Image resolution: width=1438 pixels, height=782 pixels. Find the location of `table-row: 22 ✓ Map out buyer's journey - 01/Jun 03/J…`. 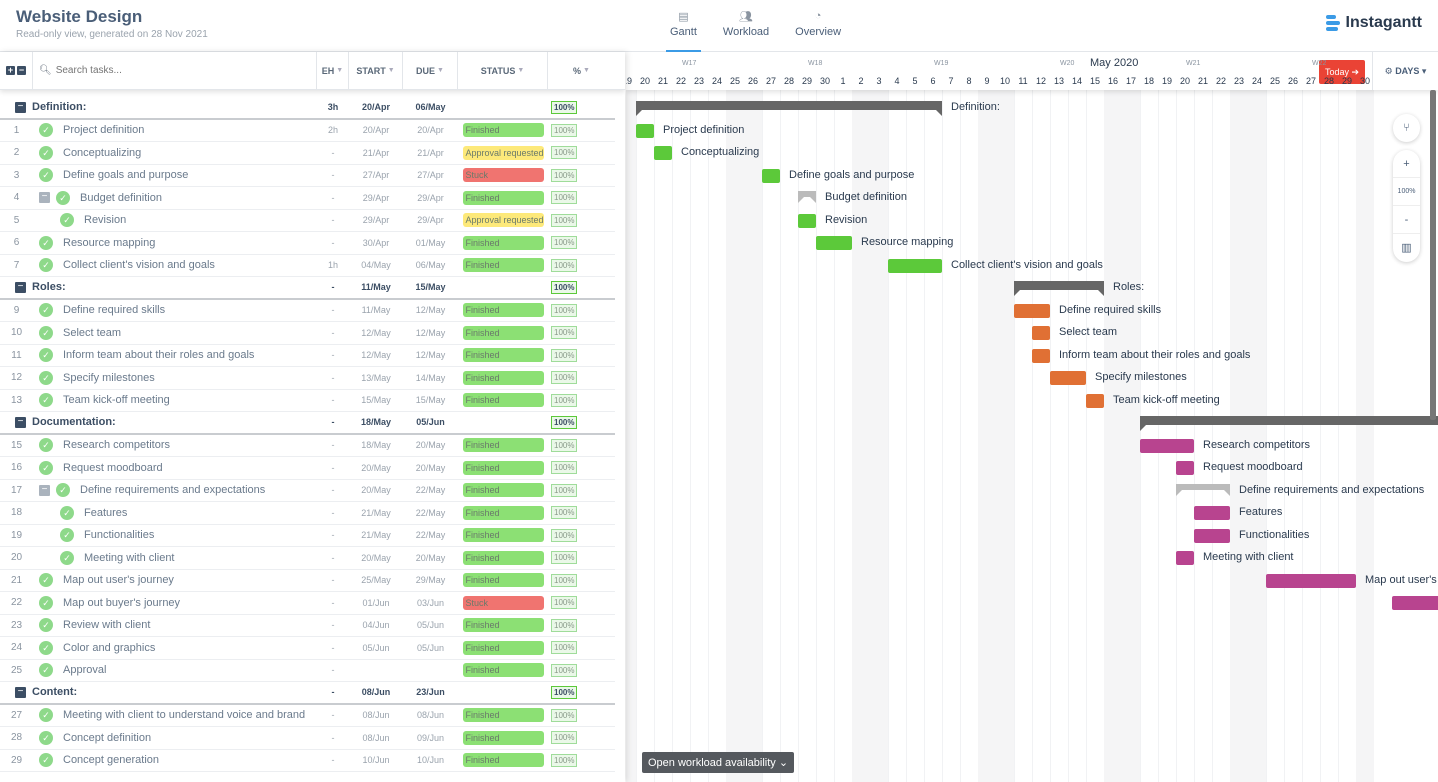

table-row: 22 ✓ Map out buyer's journey - 01/Jun 03/J… is located at coordinates (307, 603).